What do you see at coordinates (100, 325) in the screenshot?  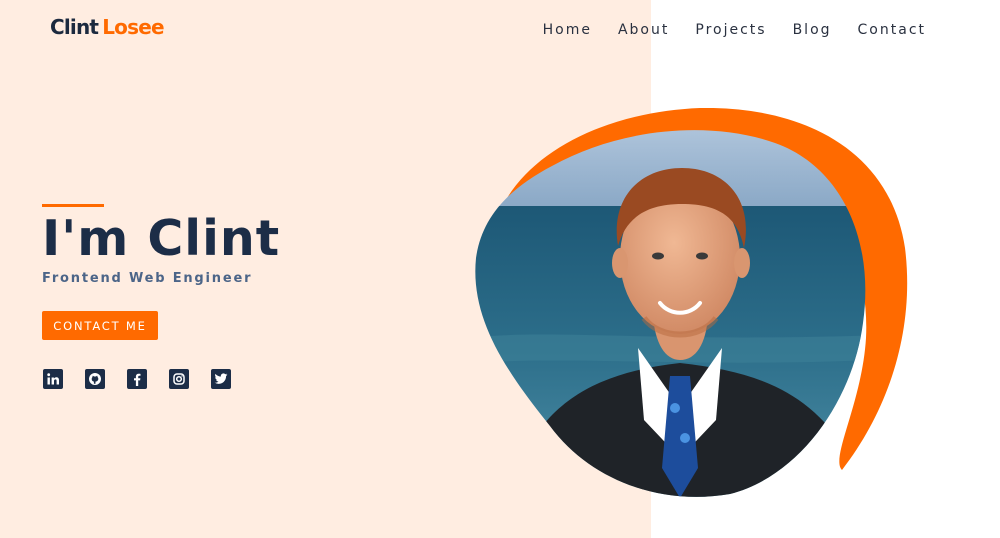 I see `contact-me-button: CONTACT ME` at bounding box center [100, 325].